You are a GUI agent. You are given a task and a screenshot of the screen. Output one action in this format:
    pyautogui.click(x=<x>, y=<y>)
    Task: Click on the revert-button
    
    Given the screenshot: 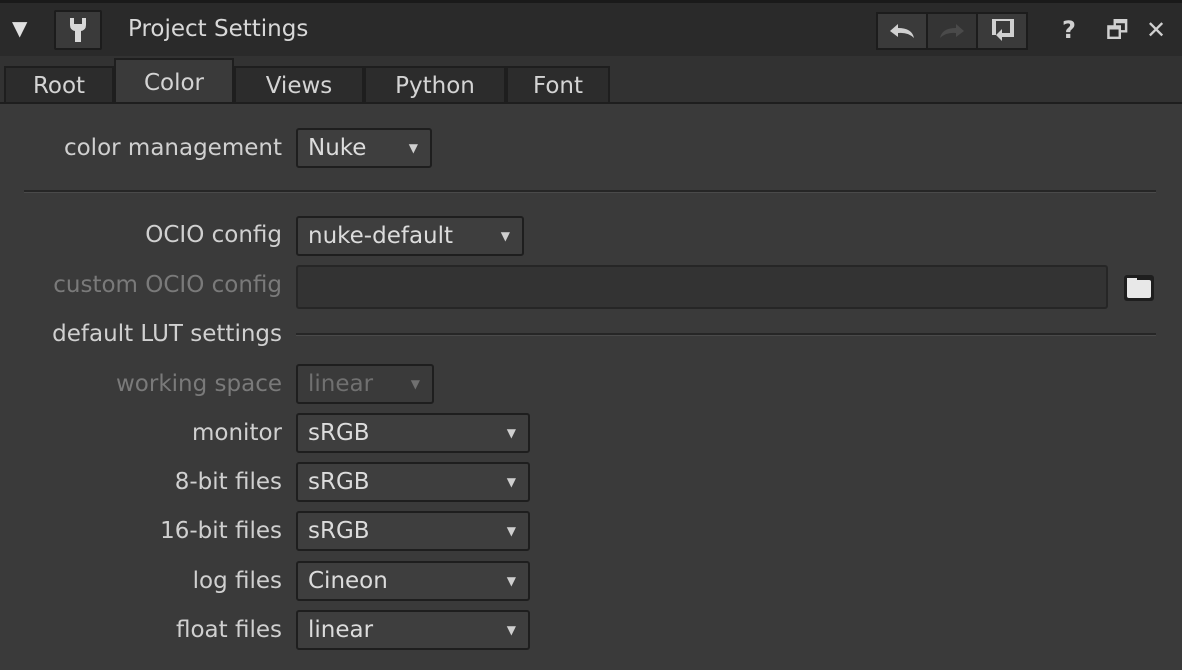 What is the action you would take?
    pyautogui.click(x=1002, y=31)
    